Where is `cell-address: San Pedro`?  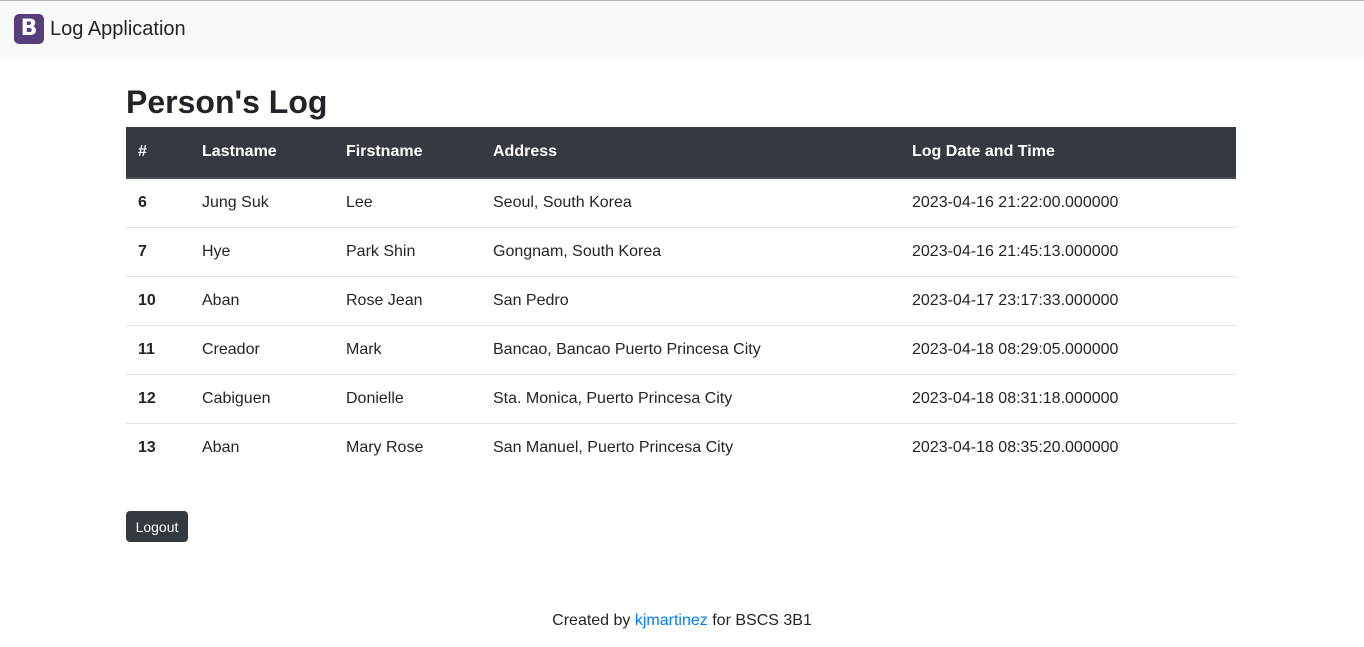 cell-address: San Pedro is located at coordinates (690, 301).